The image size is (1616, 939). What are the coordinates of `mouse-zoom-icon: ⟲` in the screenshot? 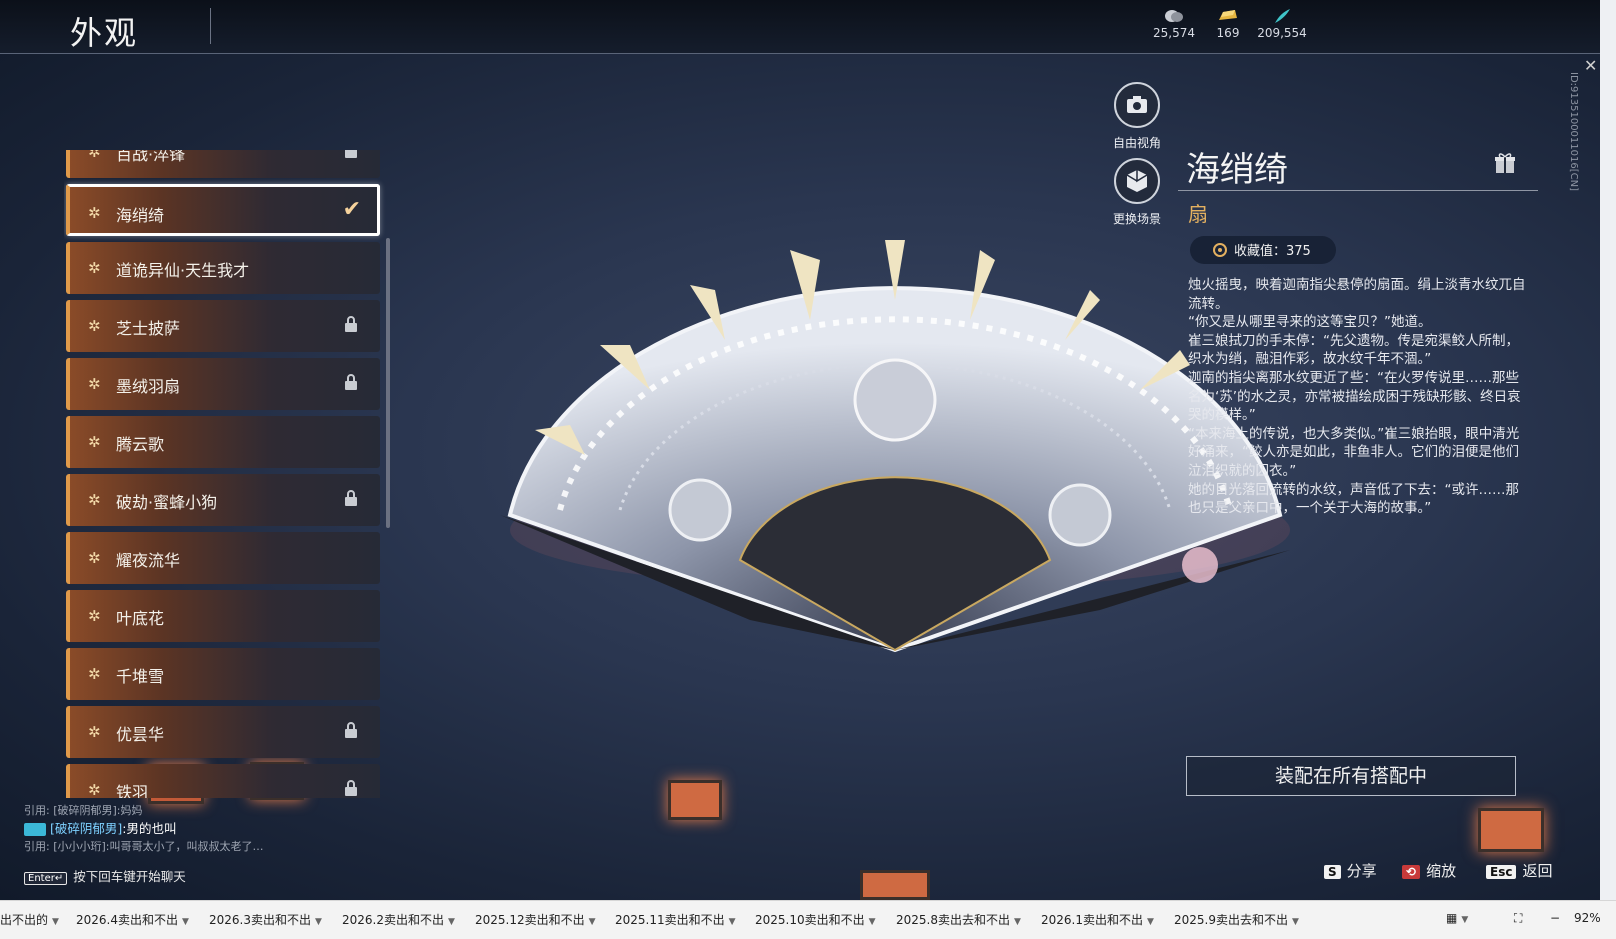 It's located at (1411, 872).